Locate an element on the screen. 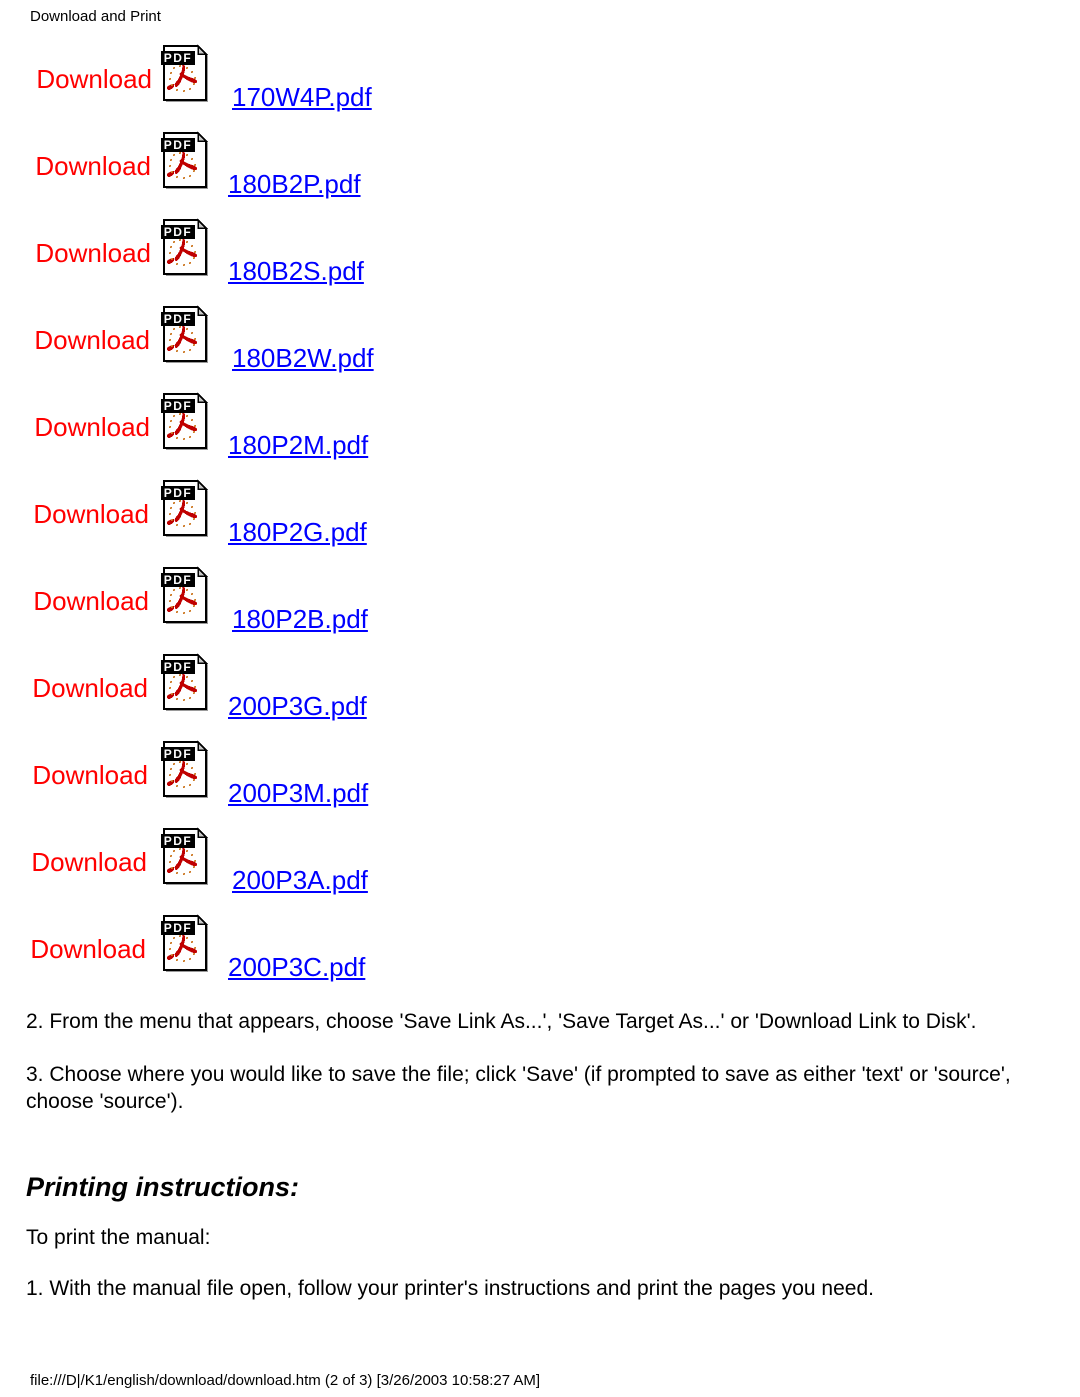  page-title: Download and Print is located at coordinates (95, 16).